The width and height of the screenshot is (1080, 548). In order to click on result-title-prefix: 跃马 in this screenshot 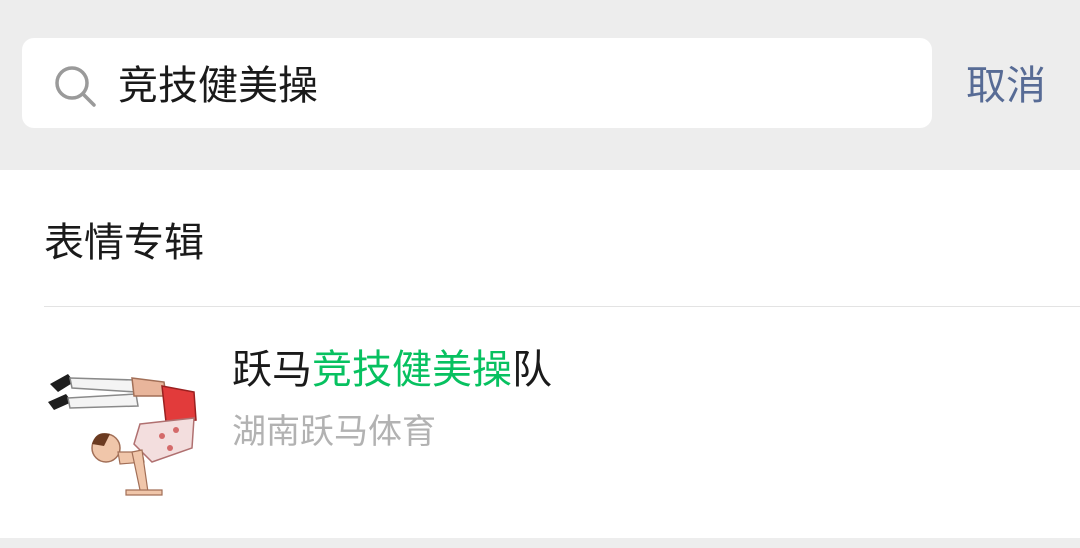, I will do `click(272, 370)`.